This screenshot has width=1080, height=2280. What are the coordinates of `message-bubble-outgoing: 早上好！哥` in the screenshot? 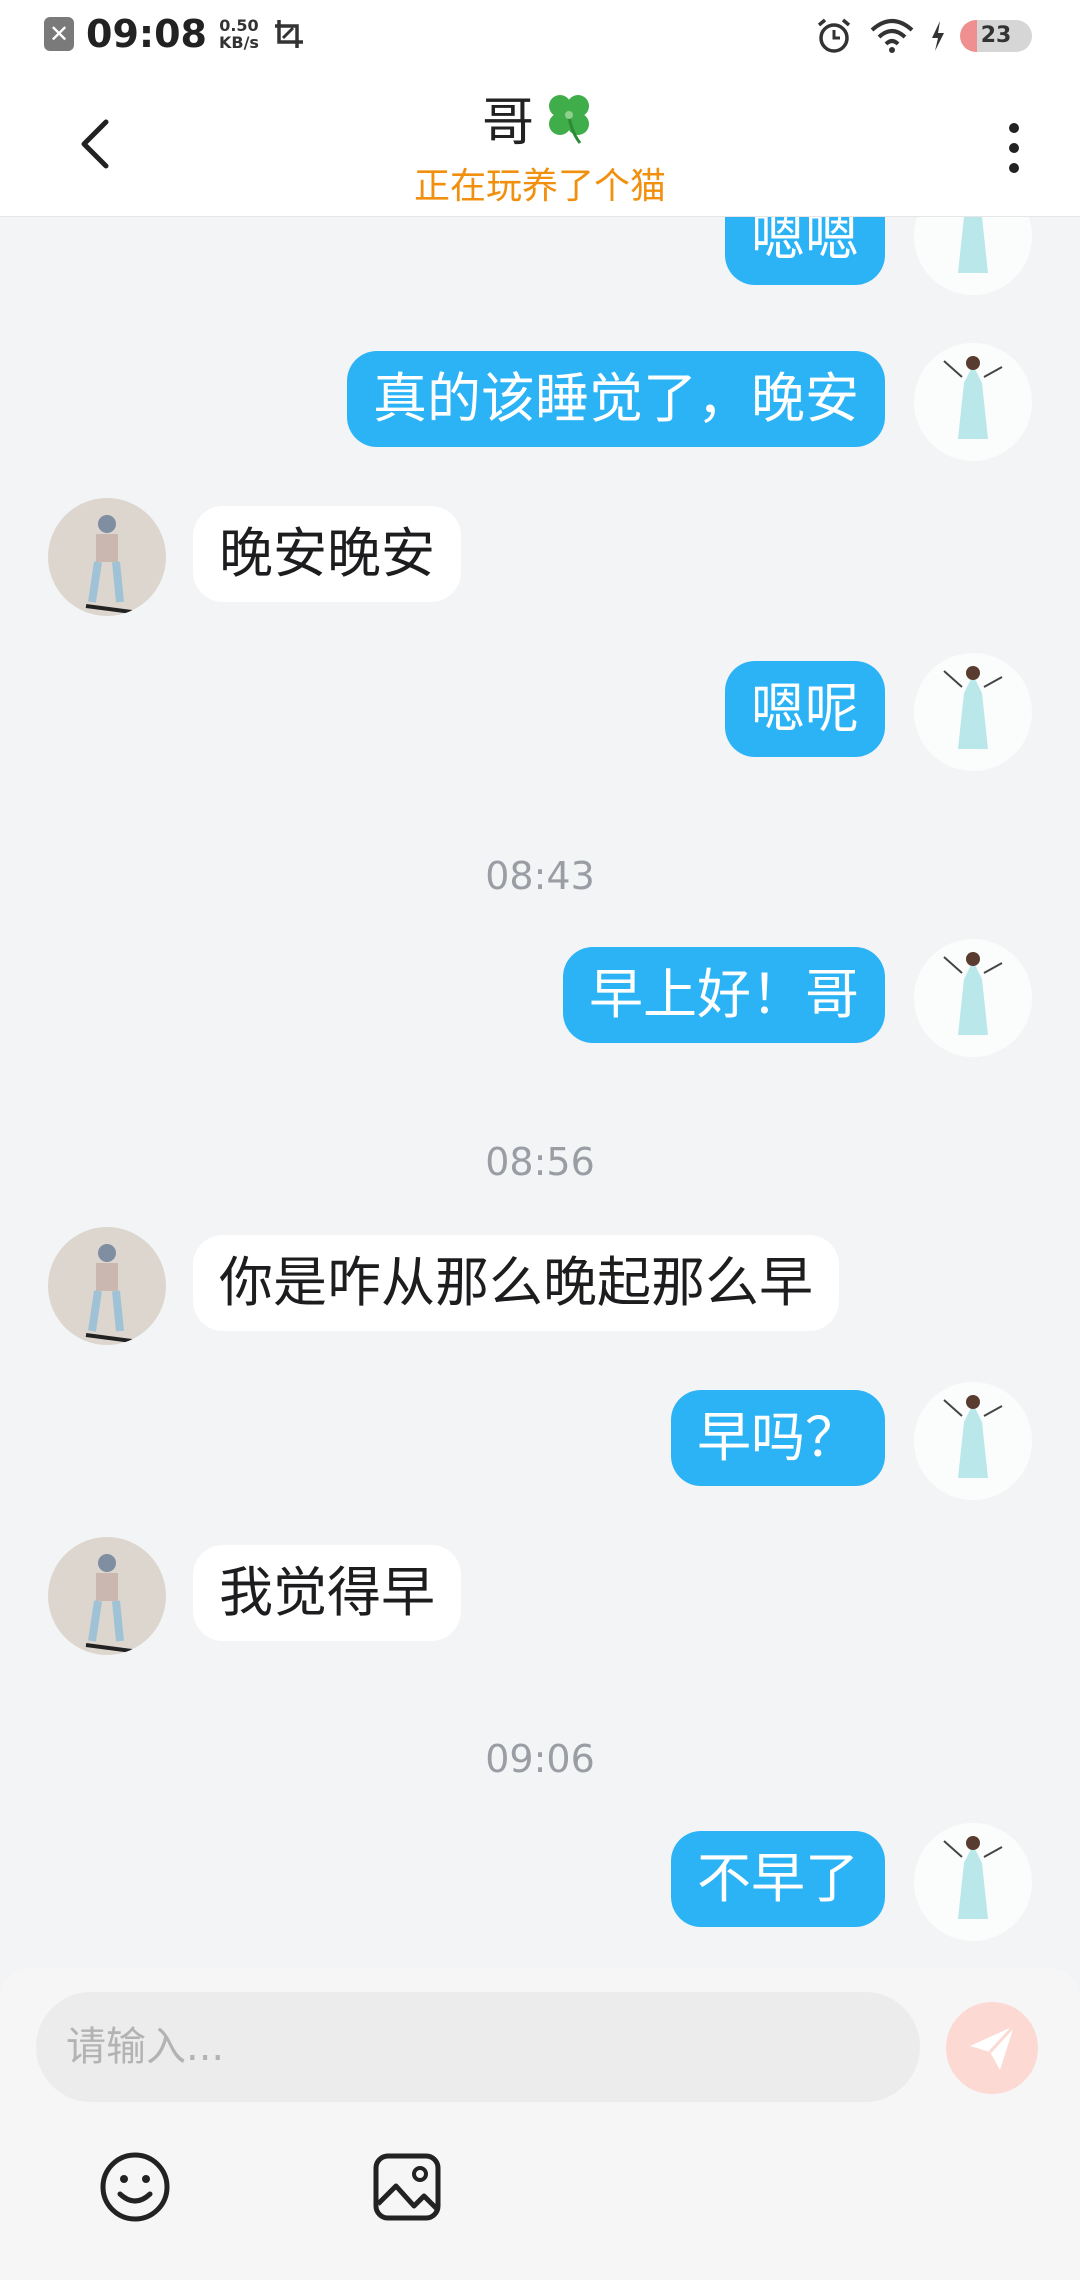 It's located at (724, 995).